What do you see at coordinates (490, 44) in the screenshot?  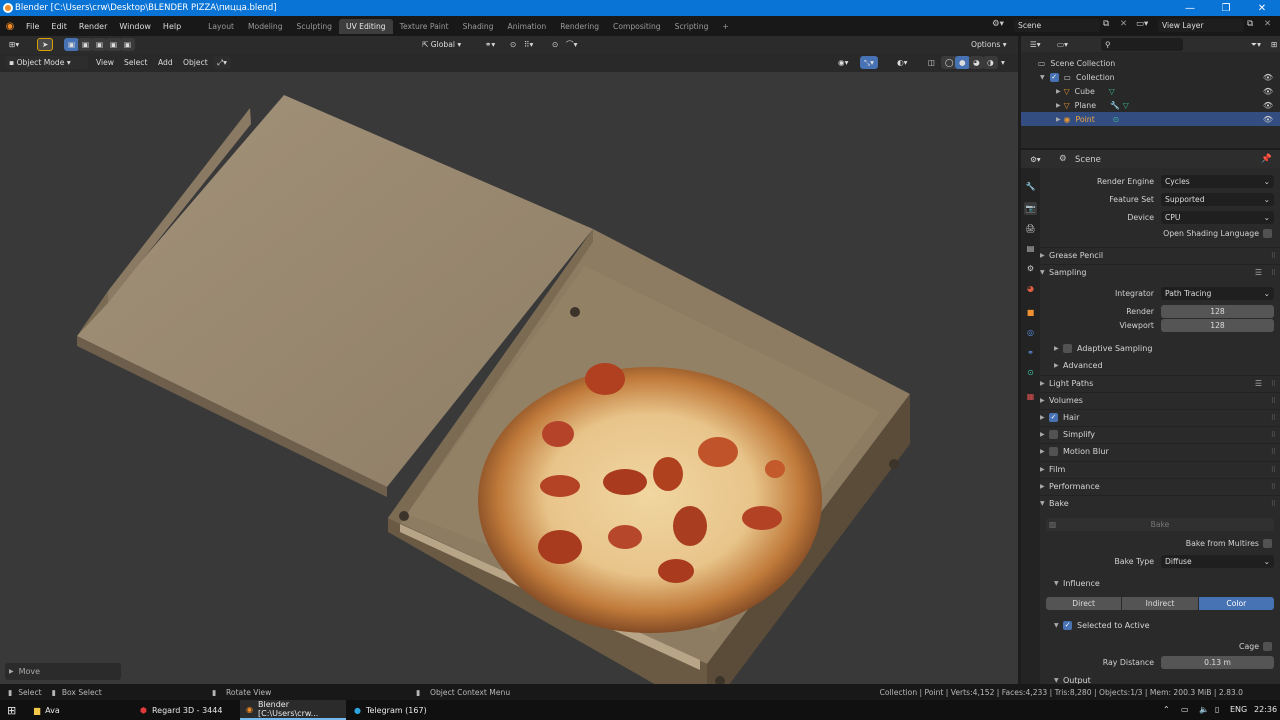 I see `pivot-point-icon: ⚭▾` at bounding box center [490, 44].